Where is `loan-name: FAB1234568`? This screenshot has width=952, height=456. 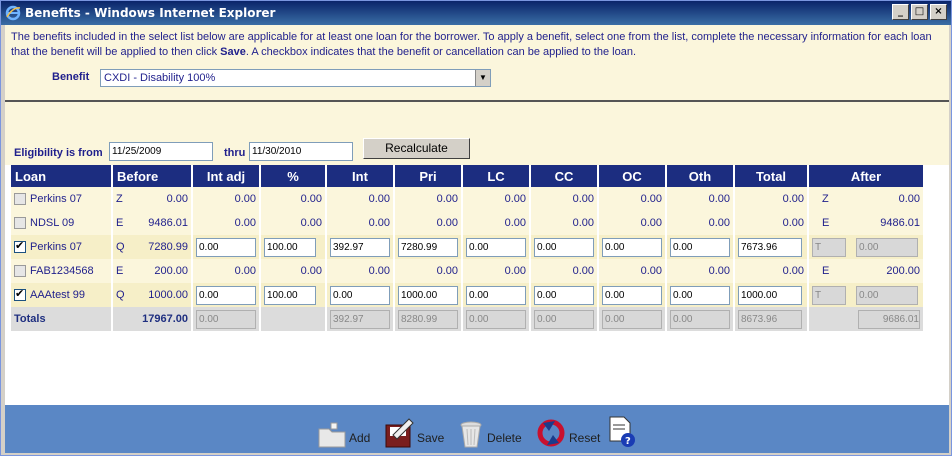
loan-name: FAB1234568 is located at coordinates (62, 270).